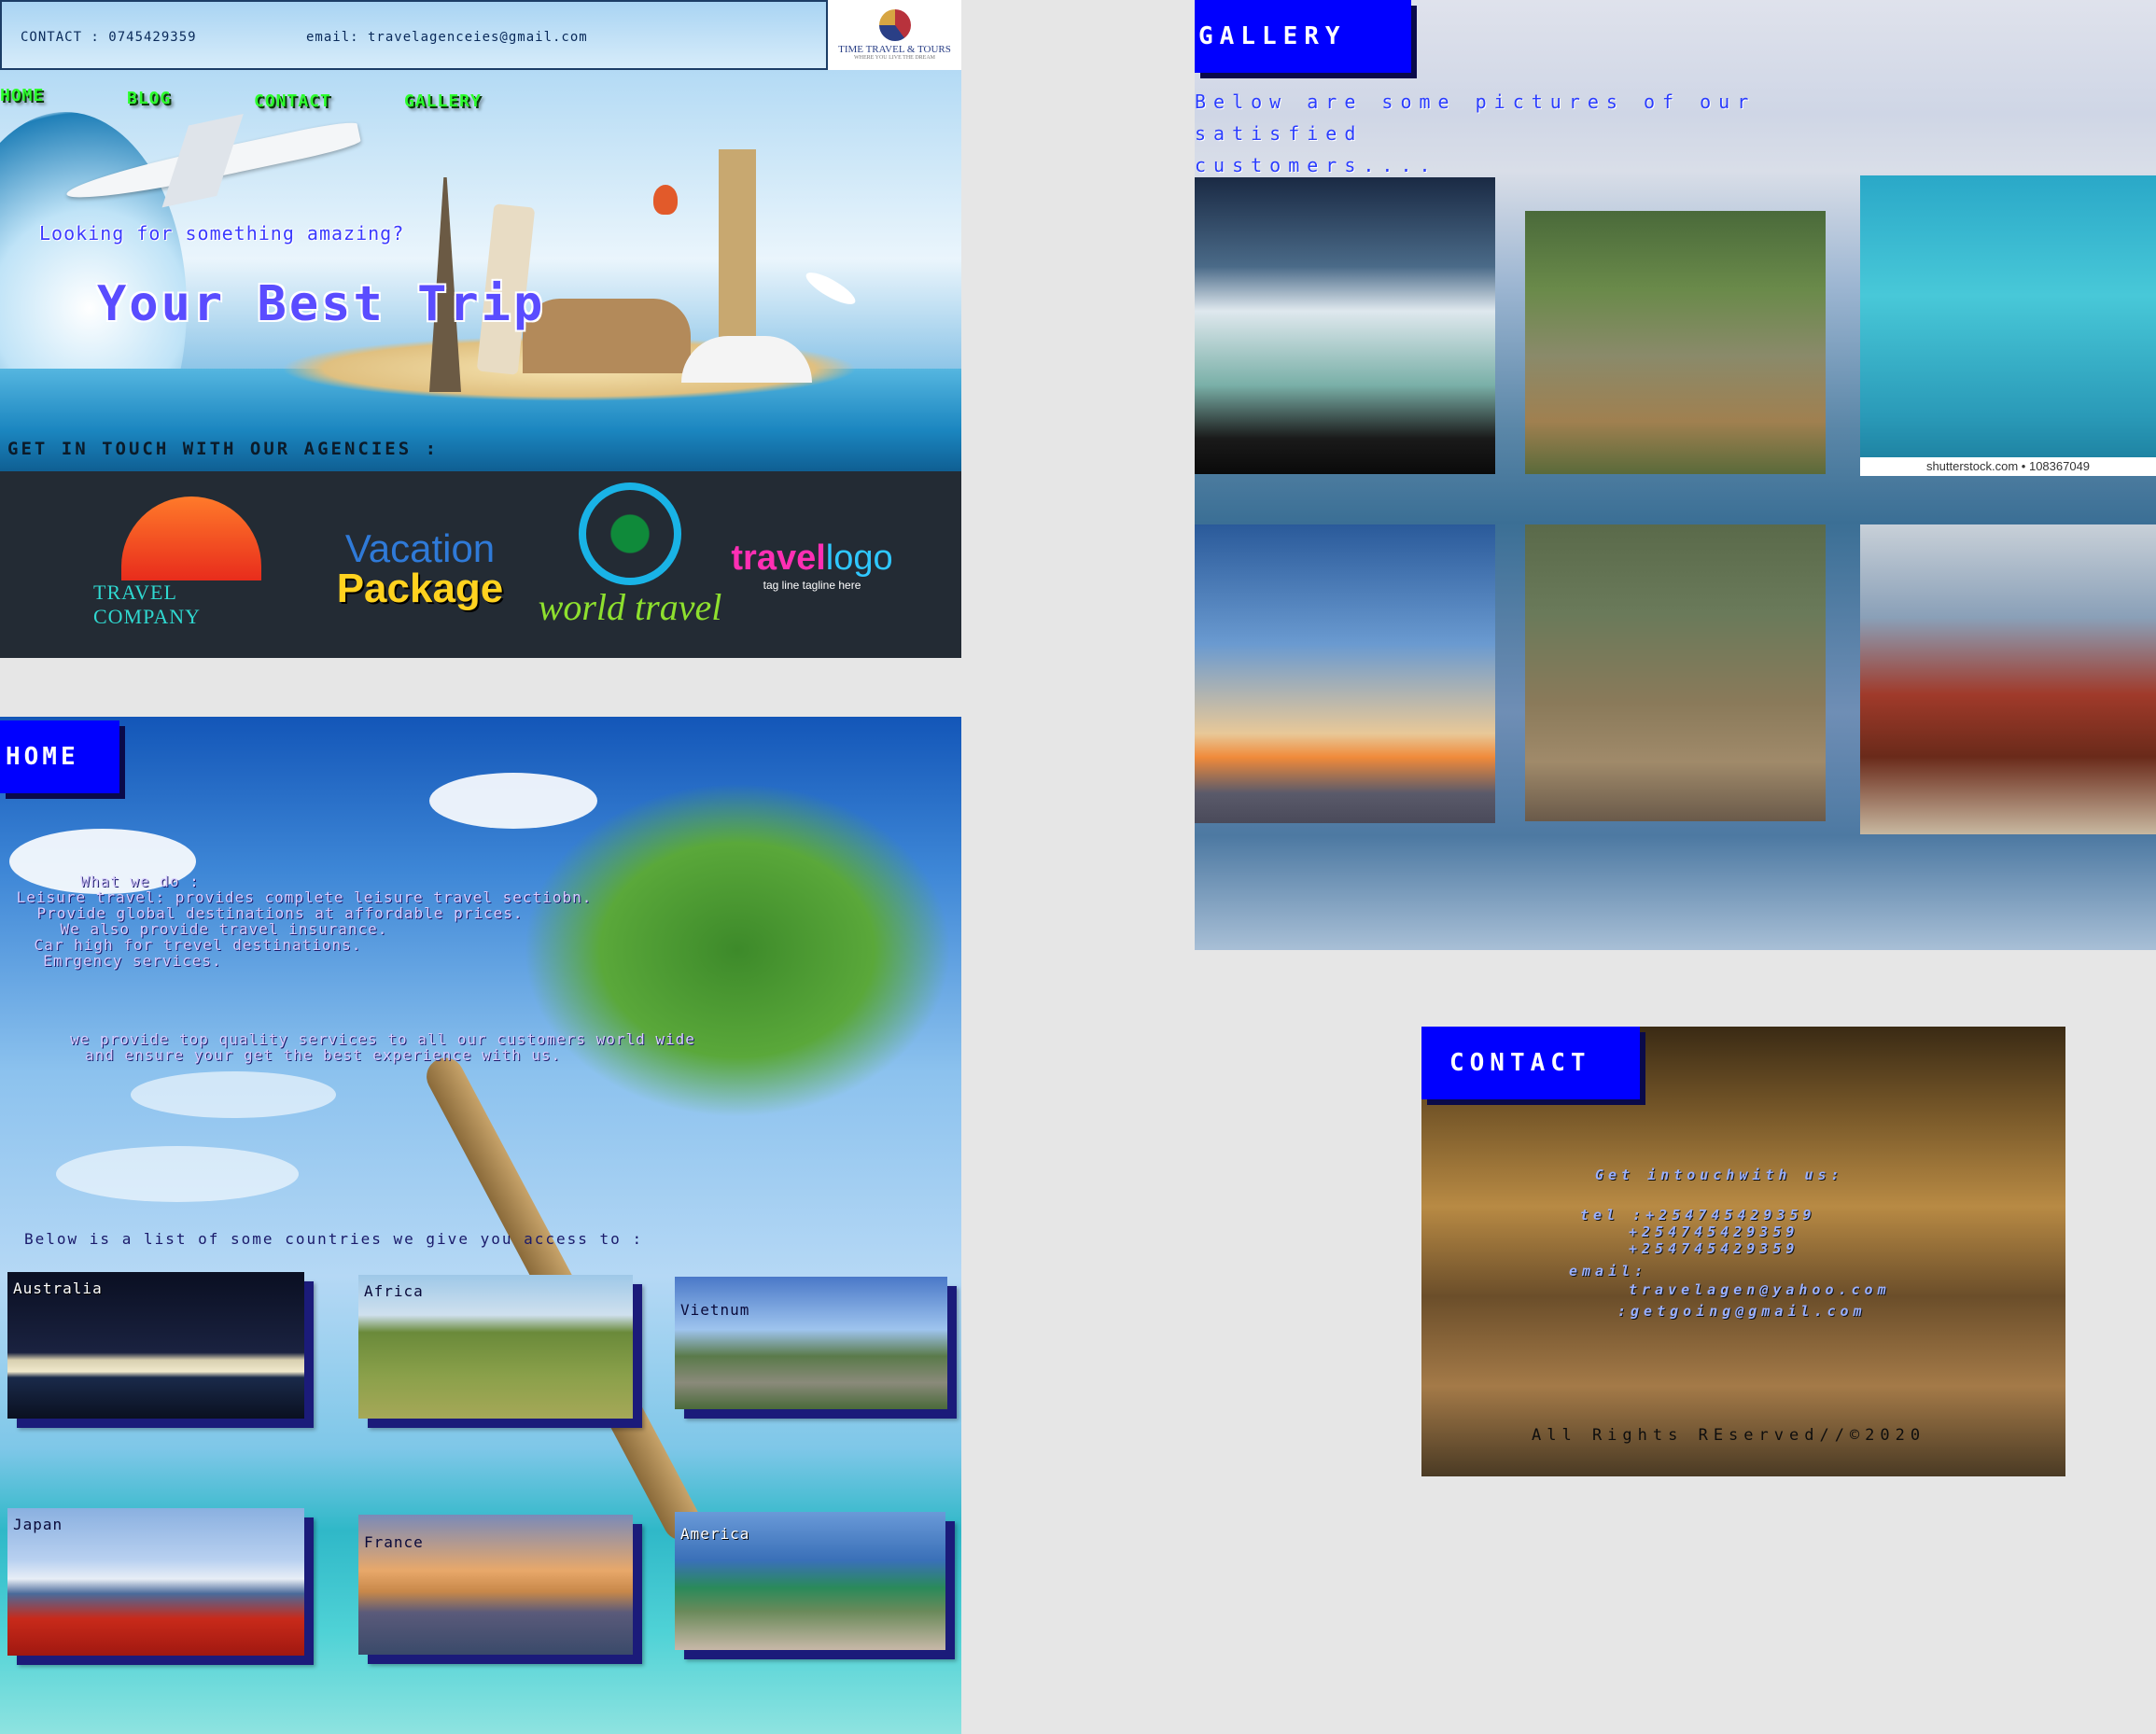  What do you see at coordinates (665, 200) in the screenshot?
I see `balloon-graphic` at bounding box center [665, 200].